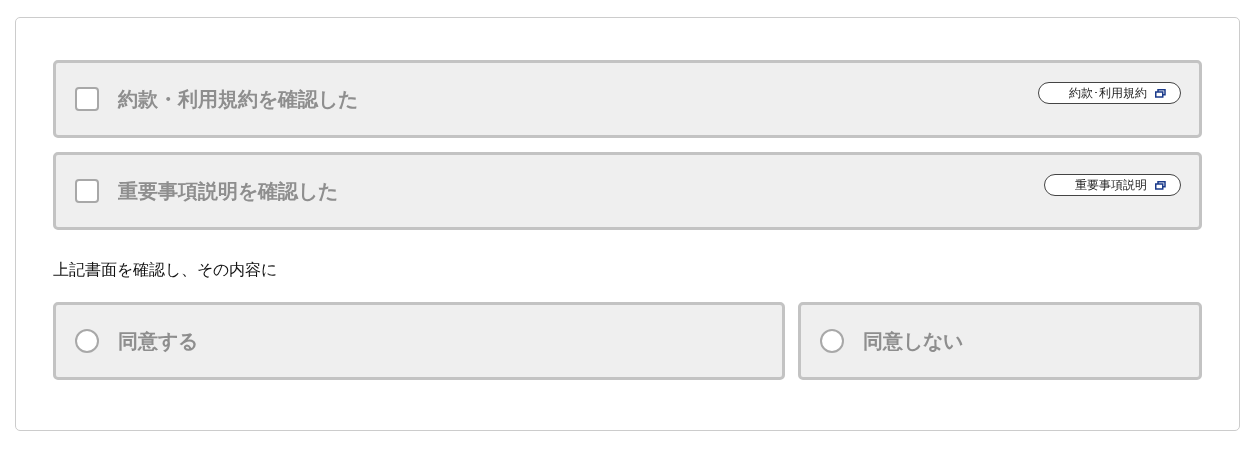 Image resolution: width=1258 pixels, height=456 pixels. Describe the element at coordinates (228, 191) in the screenshot. I see `checkbox-label: 重要事項説明を確認した` at that location.